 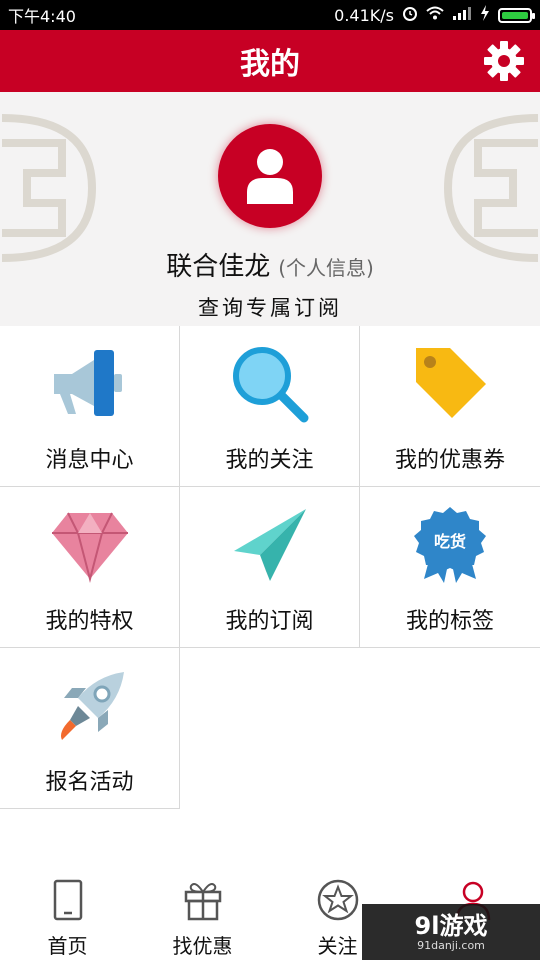 What do you see at coordinates (364, 15) in the screenshot?
I see `network-speed: 0.41K/s` at bounding box center [364, 15].